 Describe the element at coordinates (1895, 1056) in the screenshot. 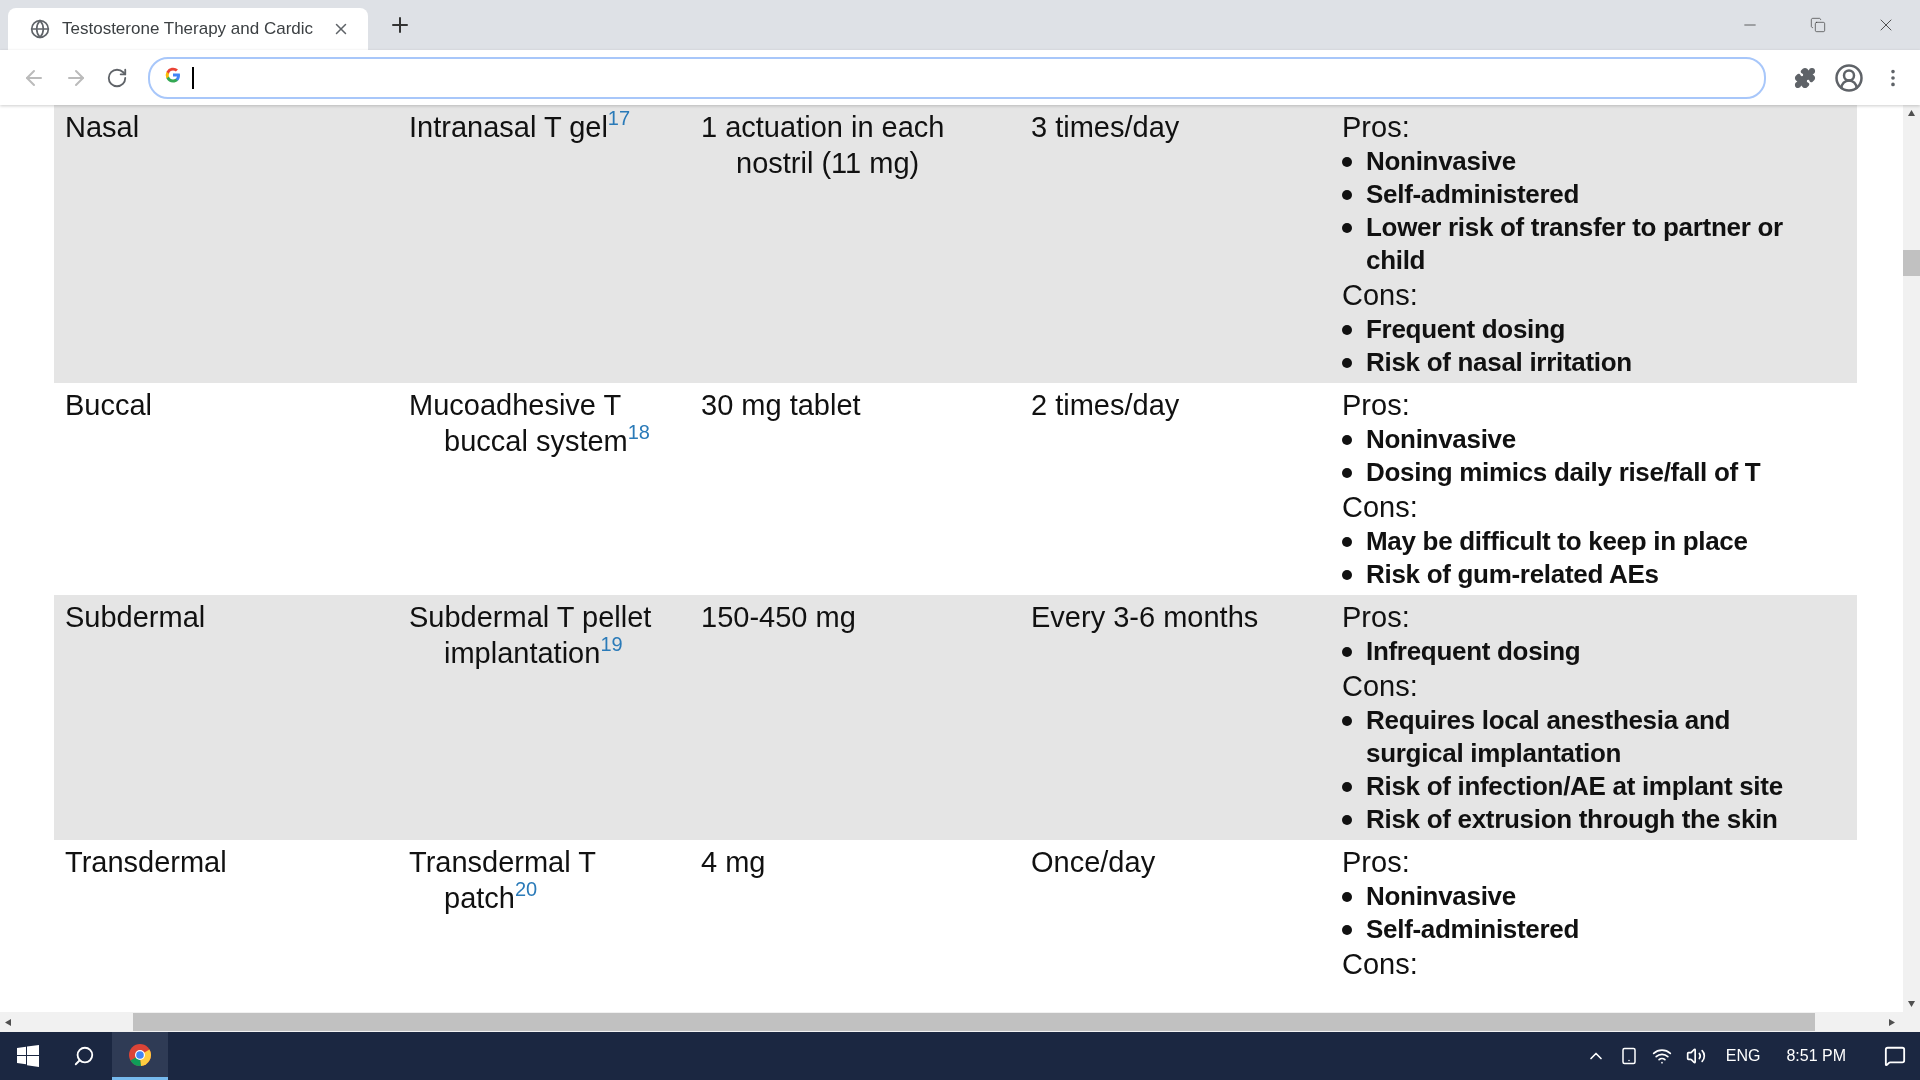

I see `notifications-icon` at that location.